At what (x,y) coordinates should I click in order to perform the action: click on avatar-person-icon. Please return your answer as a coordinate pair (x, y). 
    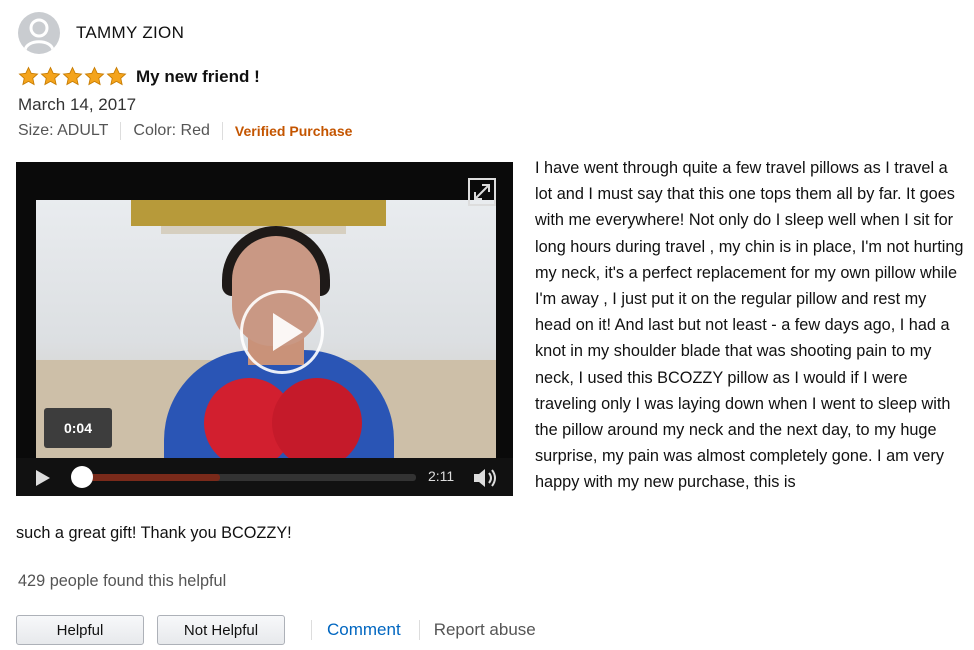
    Looking at the image, I should click on (39, 34).